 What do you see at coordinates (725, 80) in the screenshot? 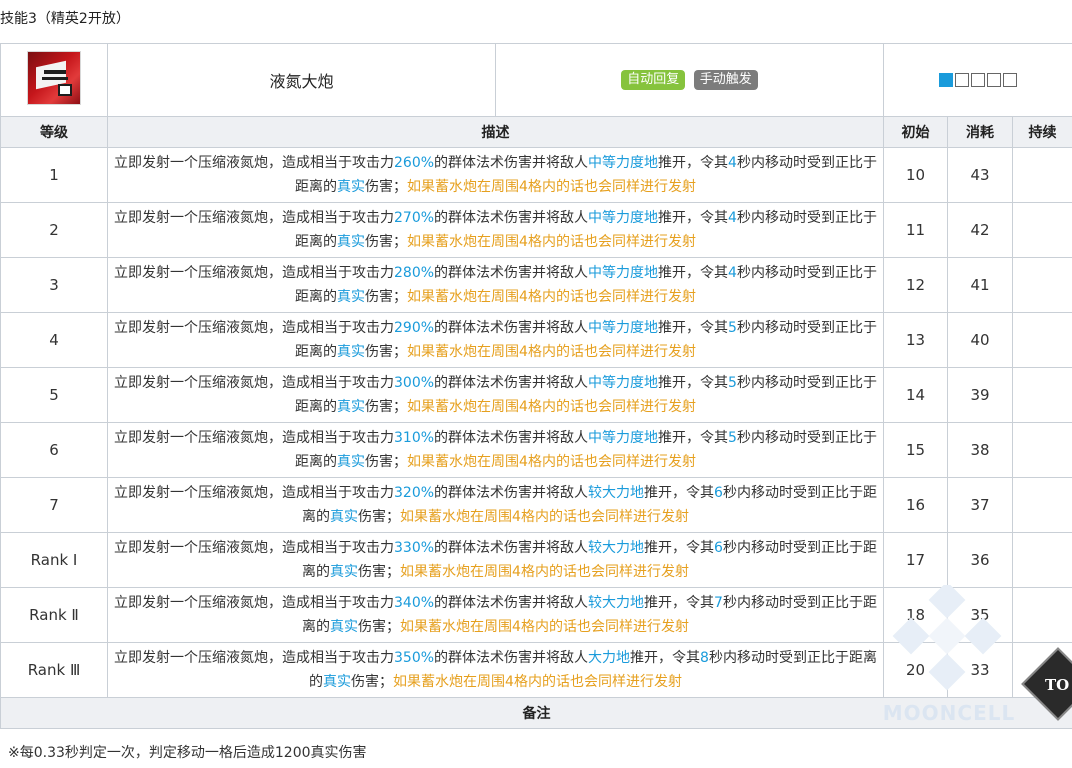
I see `tag-manual-trigger: 手动触发` at bounding box center [725, 80].